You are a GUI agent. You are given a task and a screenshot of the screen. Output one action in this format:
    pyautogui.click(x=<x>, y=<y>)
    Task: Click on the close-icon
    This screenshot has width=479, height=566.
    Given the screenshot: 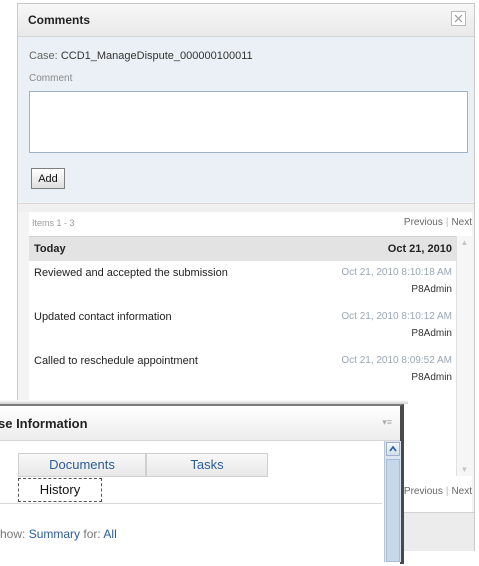 What is the action you would take?
    pyautogui.click(x=458, y=18)
    